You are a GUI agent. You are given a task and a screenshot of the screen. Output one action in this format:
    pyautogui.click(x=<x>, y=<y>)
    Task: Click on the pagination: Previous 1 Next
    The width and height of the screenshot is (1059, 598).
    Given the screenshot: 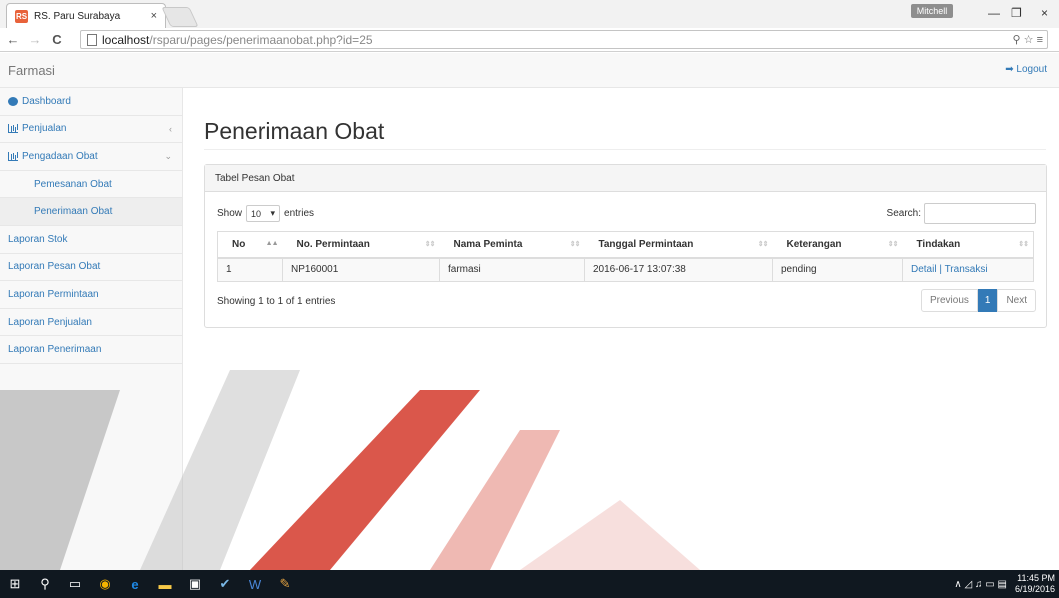 What is the action you would take?
    pyautogui.click(x=978, y=300)
    